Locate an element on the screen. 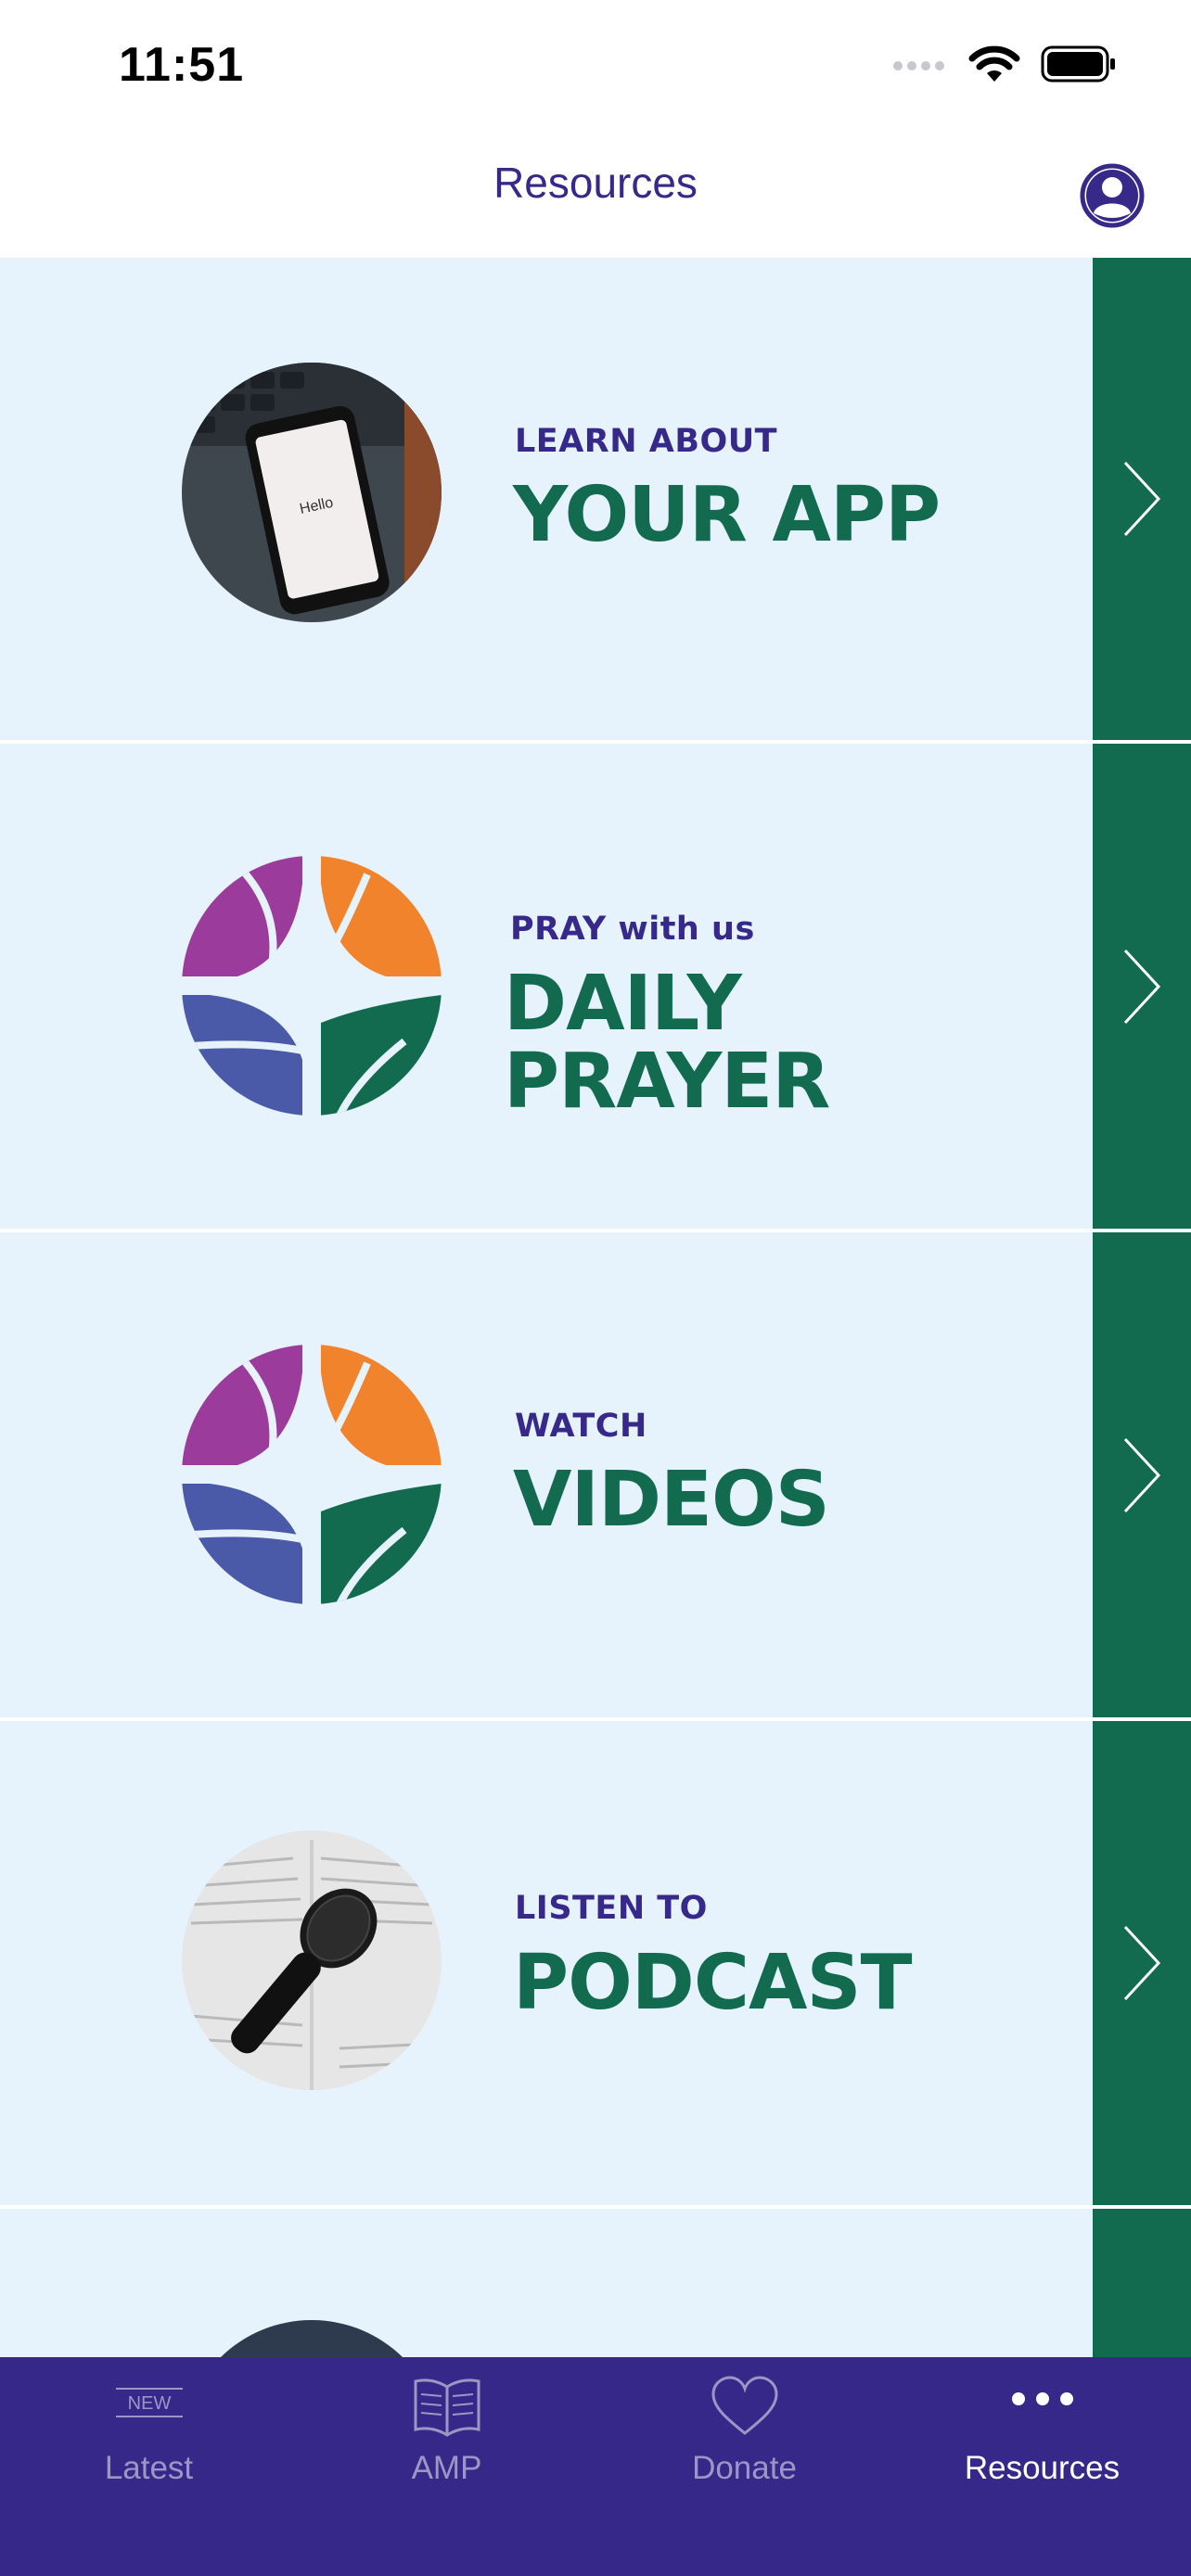  row-arrow-videos is located at coordinates (1142, 1474).